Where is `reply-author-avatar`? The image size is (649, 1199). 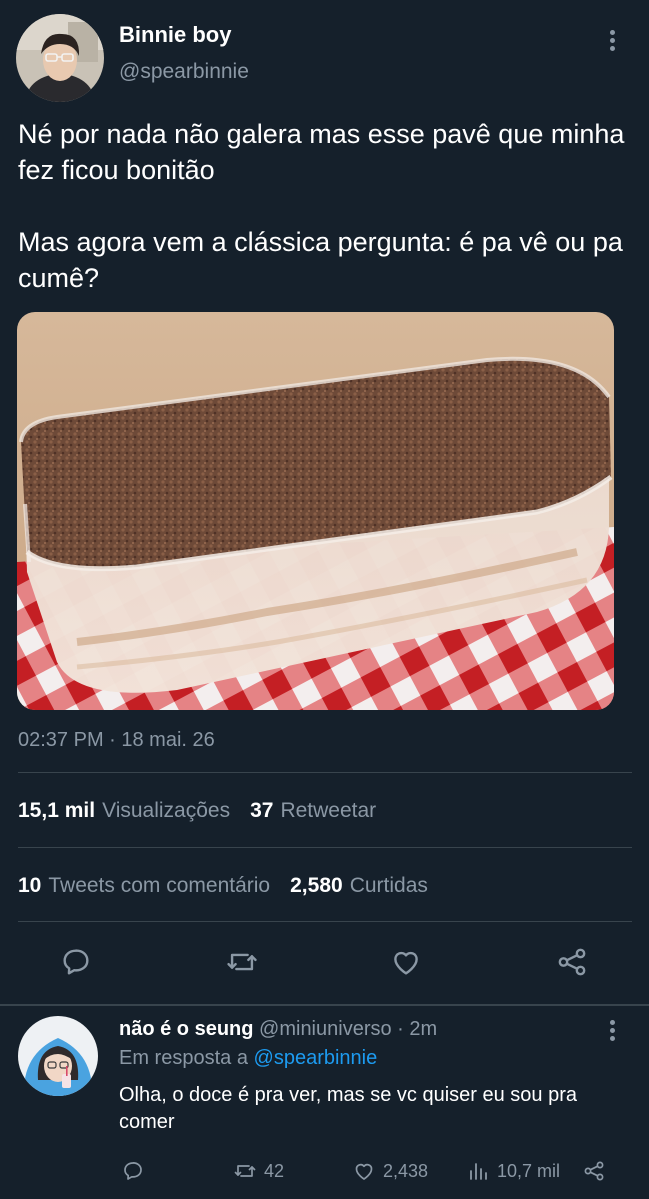 reply-author-avatar is located at coordinates (58, 1056).